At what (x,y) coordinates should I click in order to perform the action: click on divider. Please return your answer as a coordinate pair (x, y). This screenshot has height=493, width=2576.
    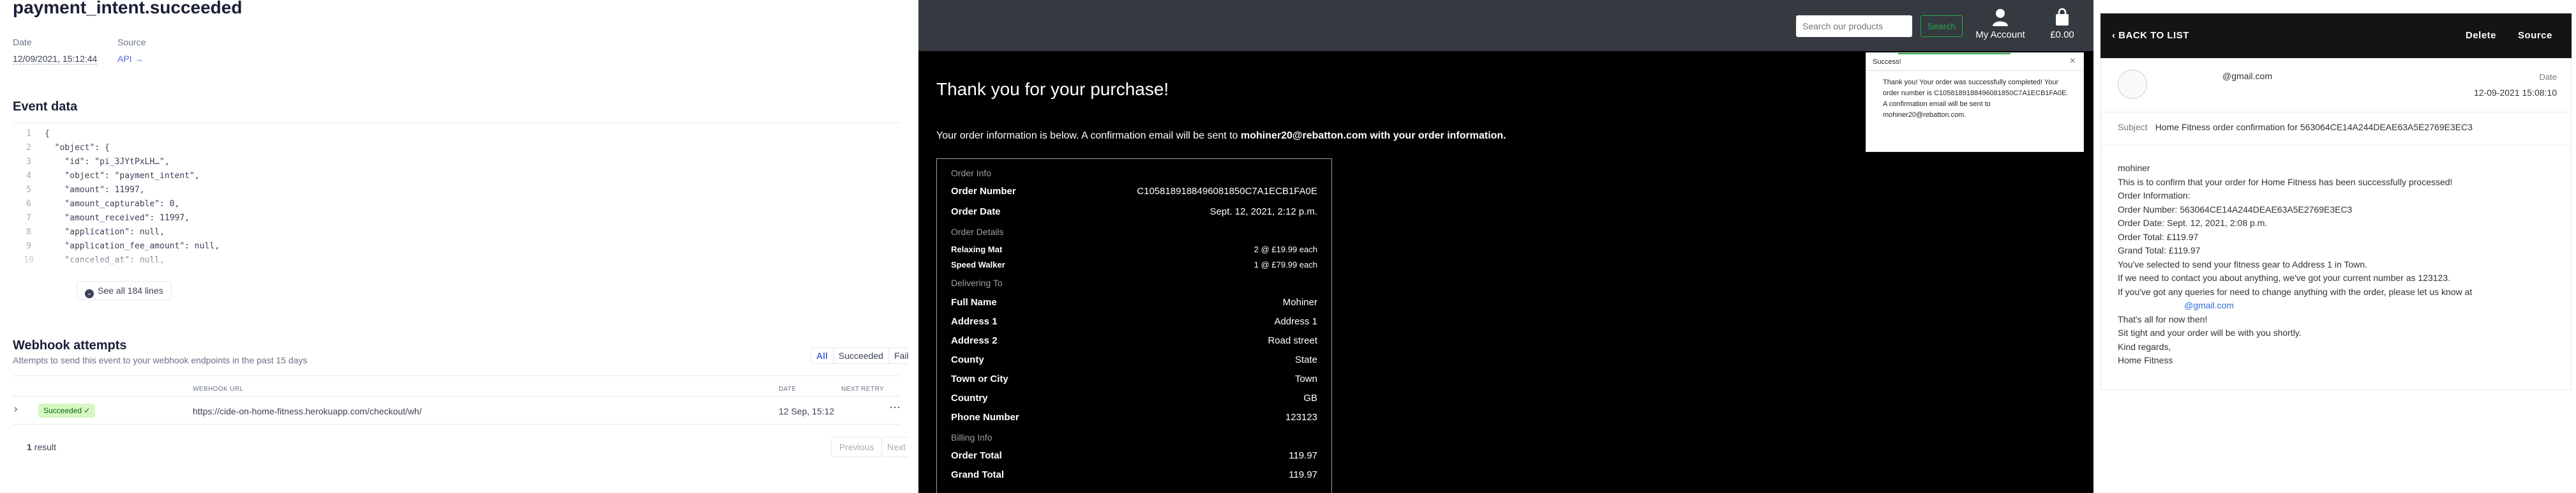
    Looking at the image, I should click on (456, 376).